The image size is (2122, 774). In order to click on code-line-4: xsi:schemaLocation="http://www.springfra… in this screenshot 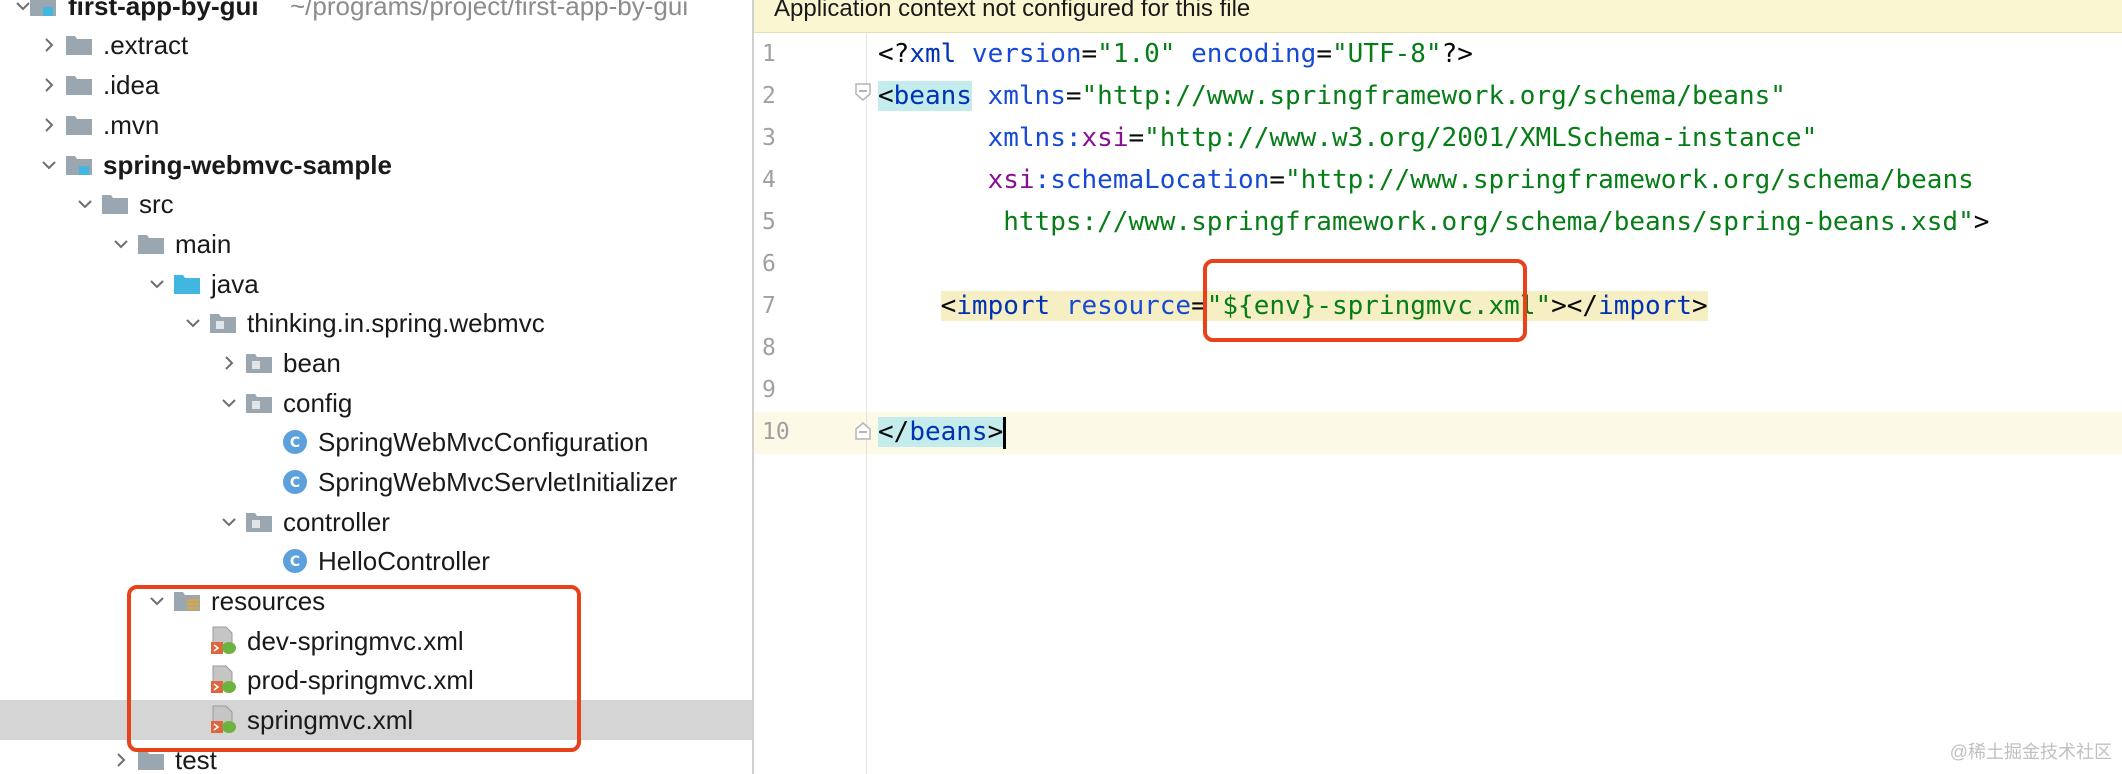, I will do `click(1426, 180)`.